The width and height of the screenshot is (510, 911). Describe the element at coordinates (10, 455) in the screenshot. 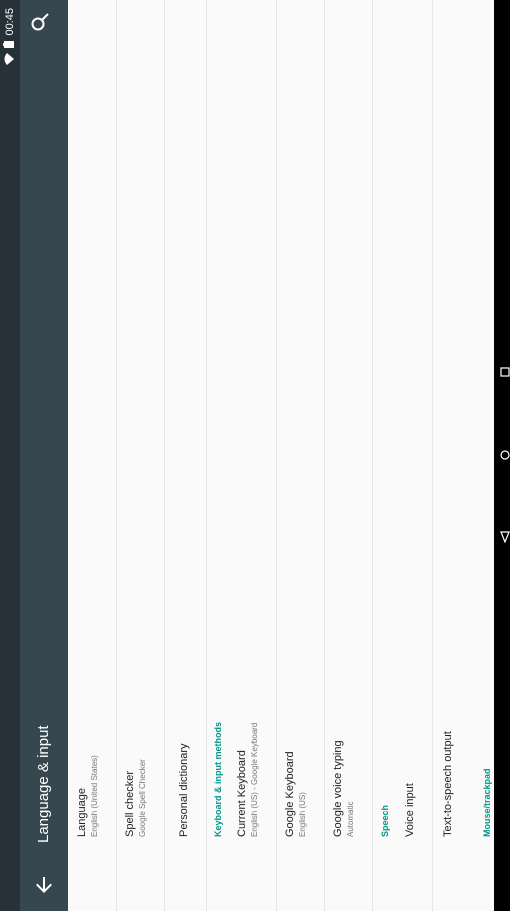

I see `status-bar: 00:45` at that location.